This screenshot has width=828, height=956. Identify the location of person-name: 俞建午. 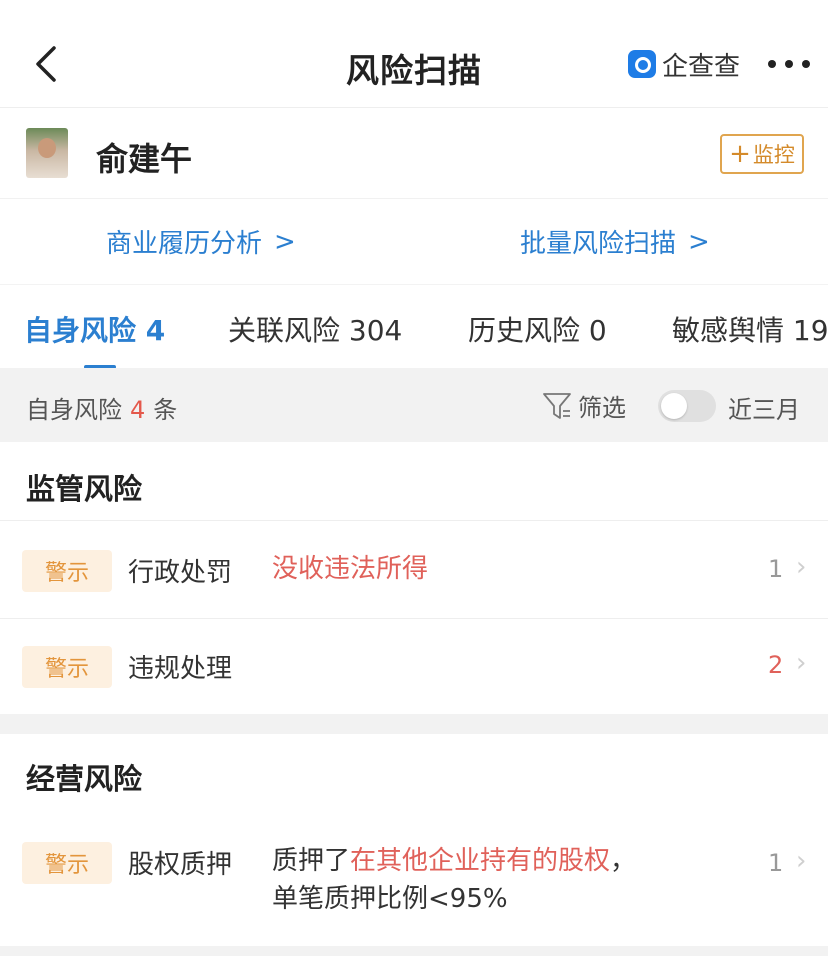
(144, 159).